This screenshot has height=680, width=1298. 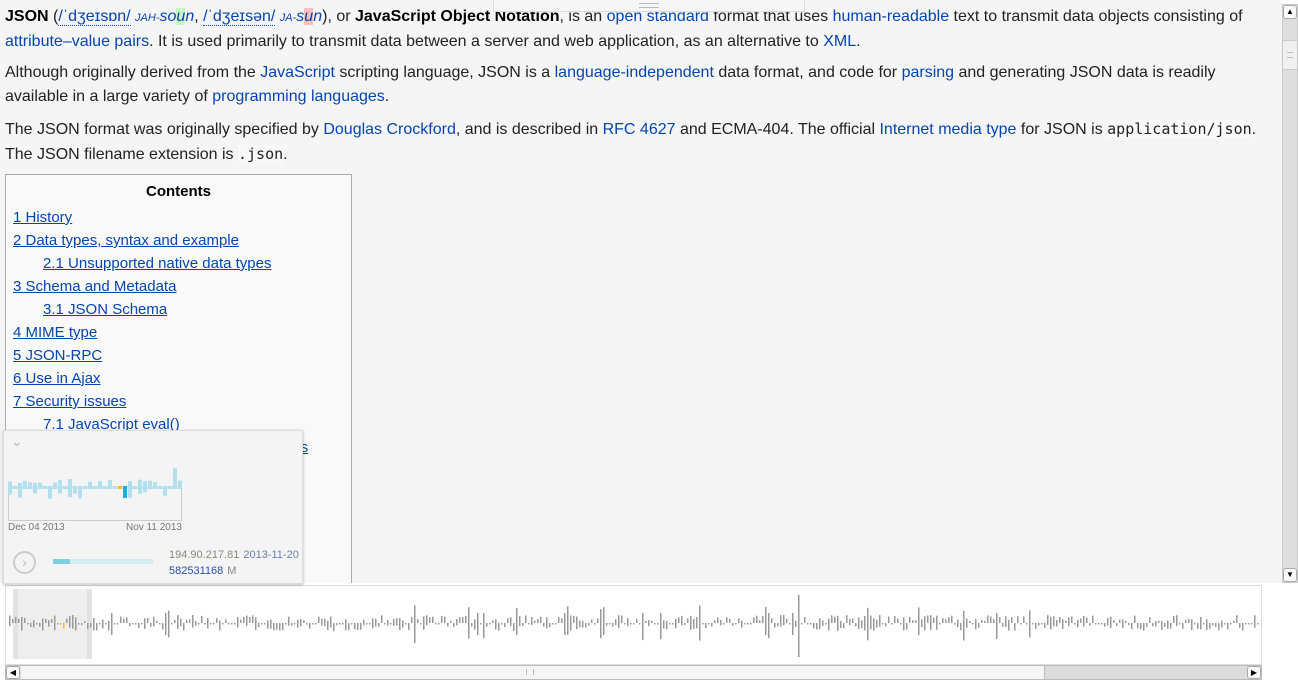 What do you see at coordinates (1290, 12) in the screenshot?
I see `scroll-up-icon: ▲` at bounding box center [1290, 12].